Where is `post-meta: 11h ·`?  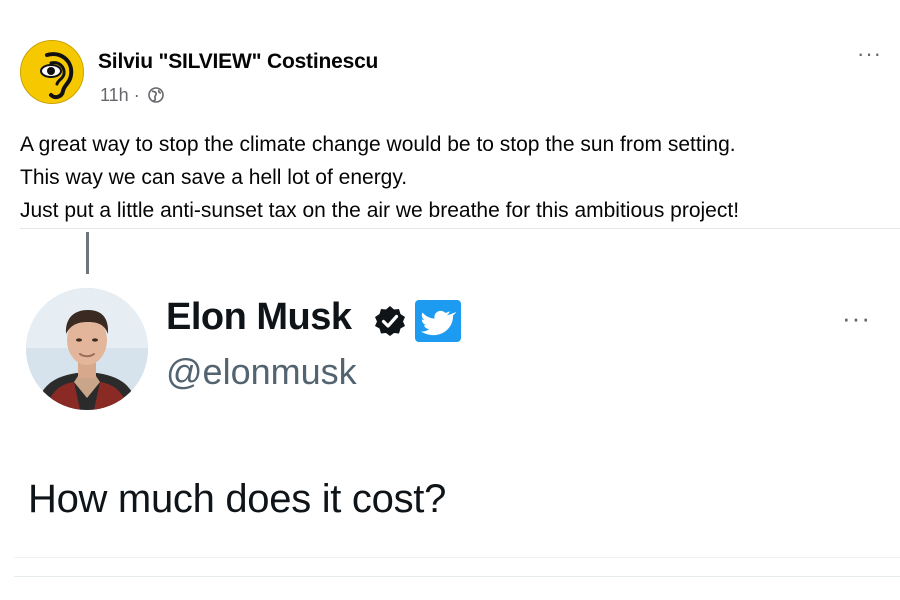 post-meta: 11h · is located at coordinates (132, 95).